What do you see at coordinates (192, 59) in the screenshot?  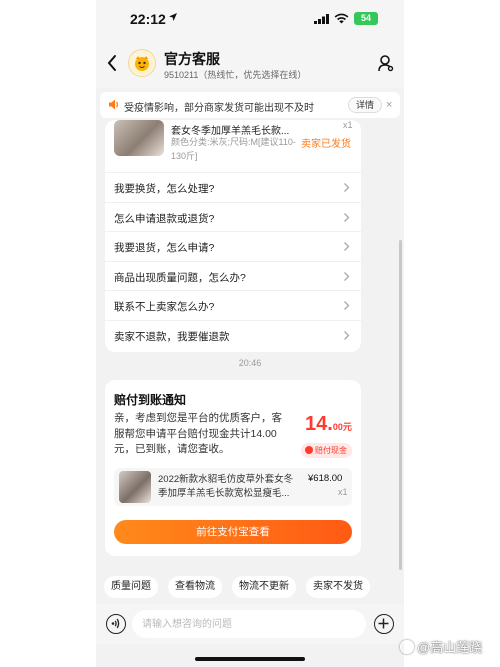 I see `page-title: 官方客服` at bounding box center [192, 59].